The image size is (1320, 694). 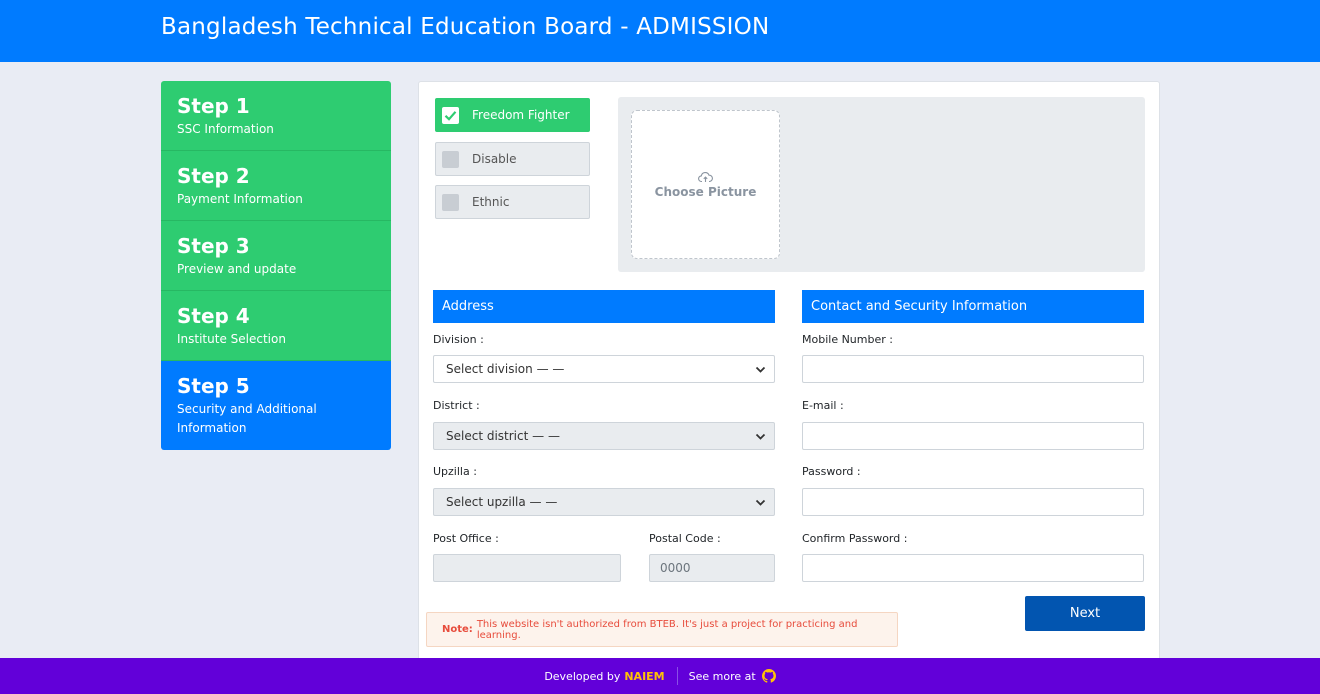 What do you see at coordinates (213, 246) in the screenshot?
I see `step-number: Step 3` at bounding box center [213, 246].